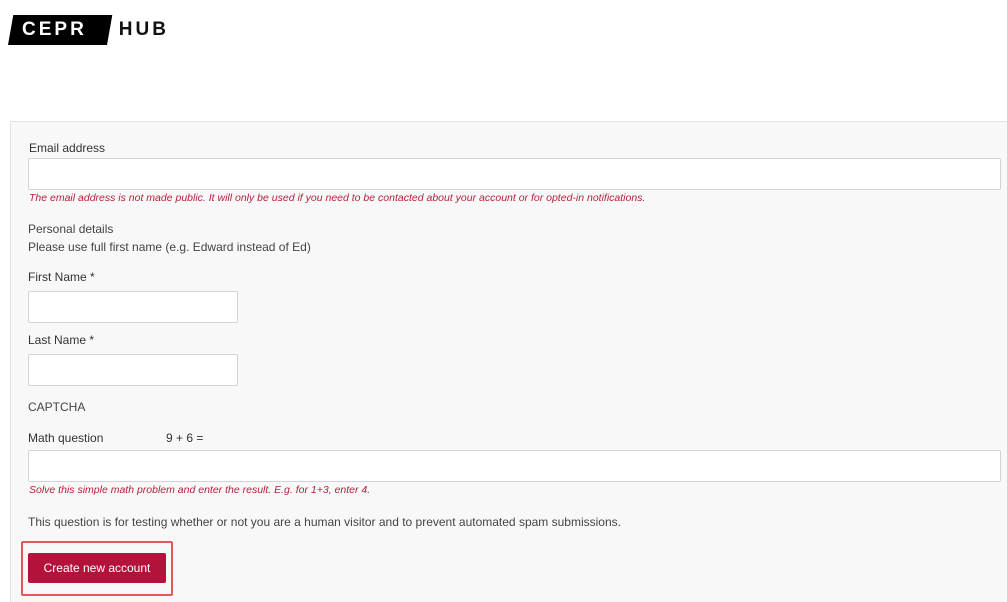  Describe the element at coordinates (143, 29) in the screenshot. I see `logo-hub-text: HUB` at that location.